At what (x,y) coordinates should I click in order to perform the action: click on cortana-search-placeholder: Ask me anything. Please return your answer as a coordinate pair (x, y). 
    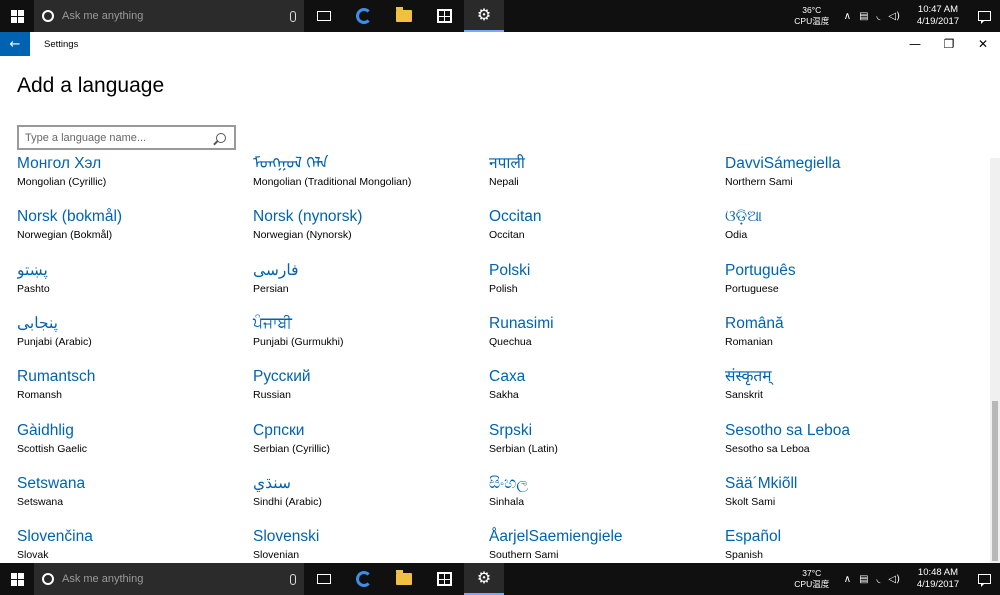
    Looking at the image, I should click on (103, 16).